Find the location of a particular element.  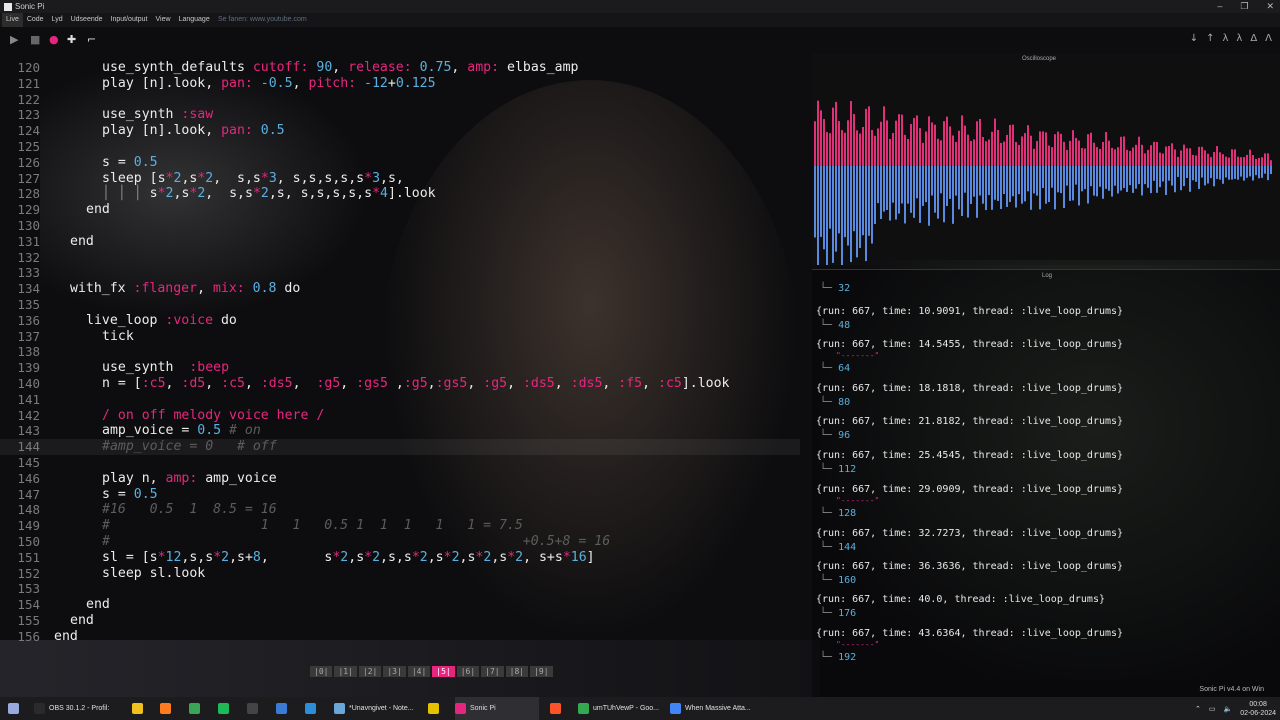

toolbar-right-icon-5: Λ is located at coordinates (1268, 38).